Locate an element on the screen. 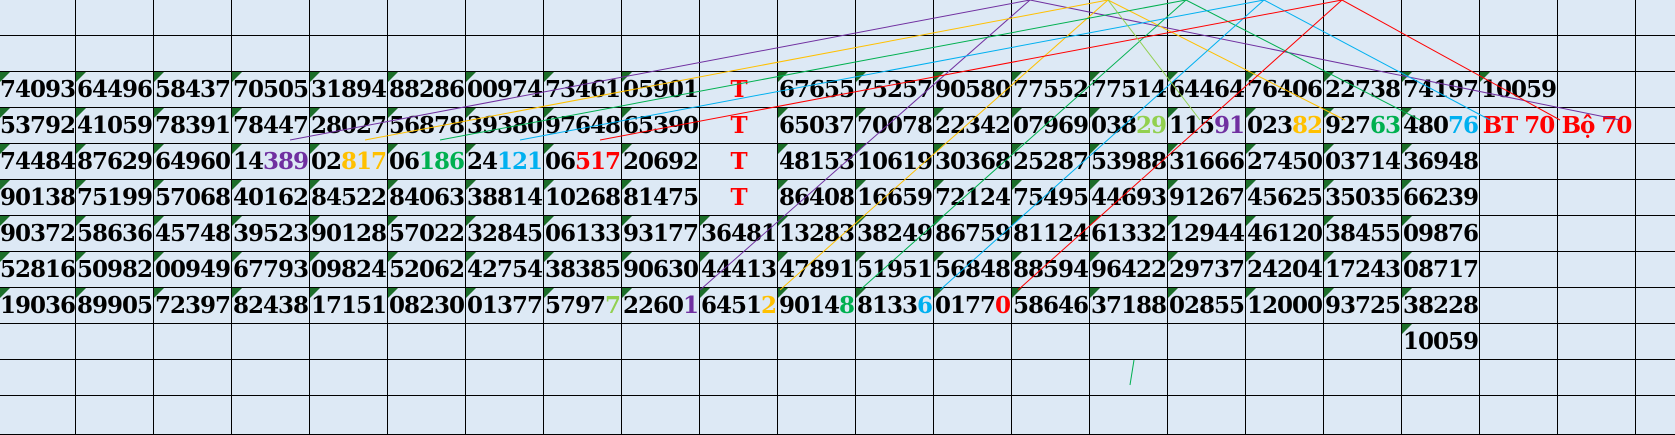  table-cell: 10268 is located at coordinates (583, 198).